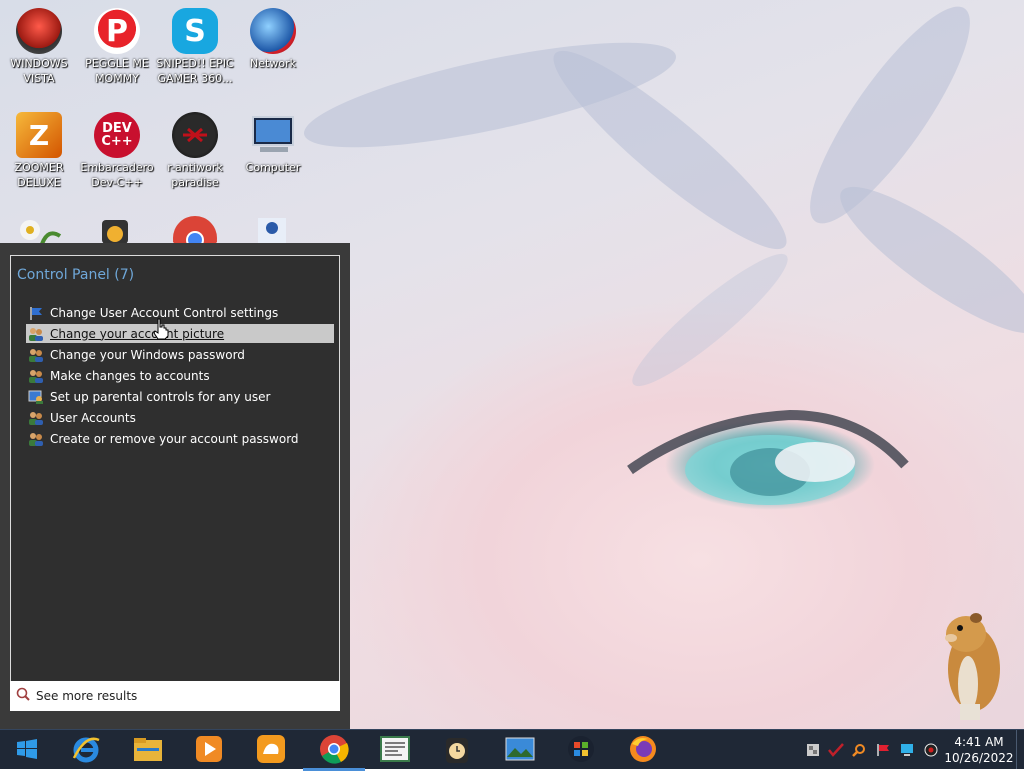  I want to click on media-player-icon, so click(209, 750).